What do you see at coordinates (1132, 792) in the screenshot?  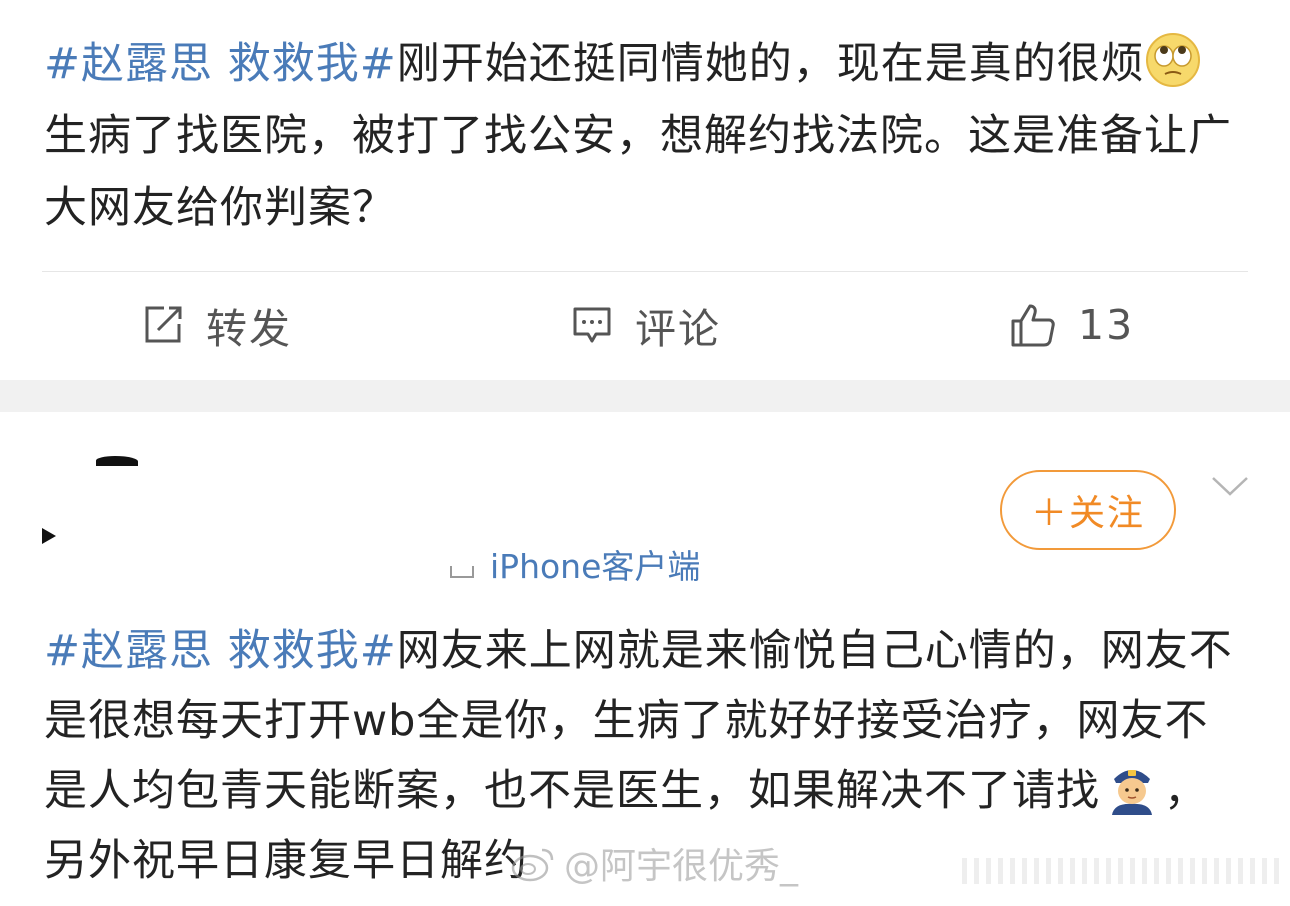 I see `police-officer-emoji-icon` at bounding box center [1132, 792].